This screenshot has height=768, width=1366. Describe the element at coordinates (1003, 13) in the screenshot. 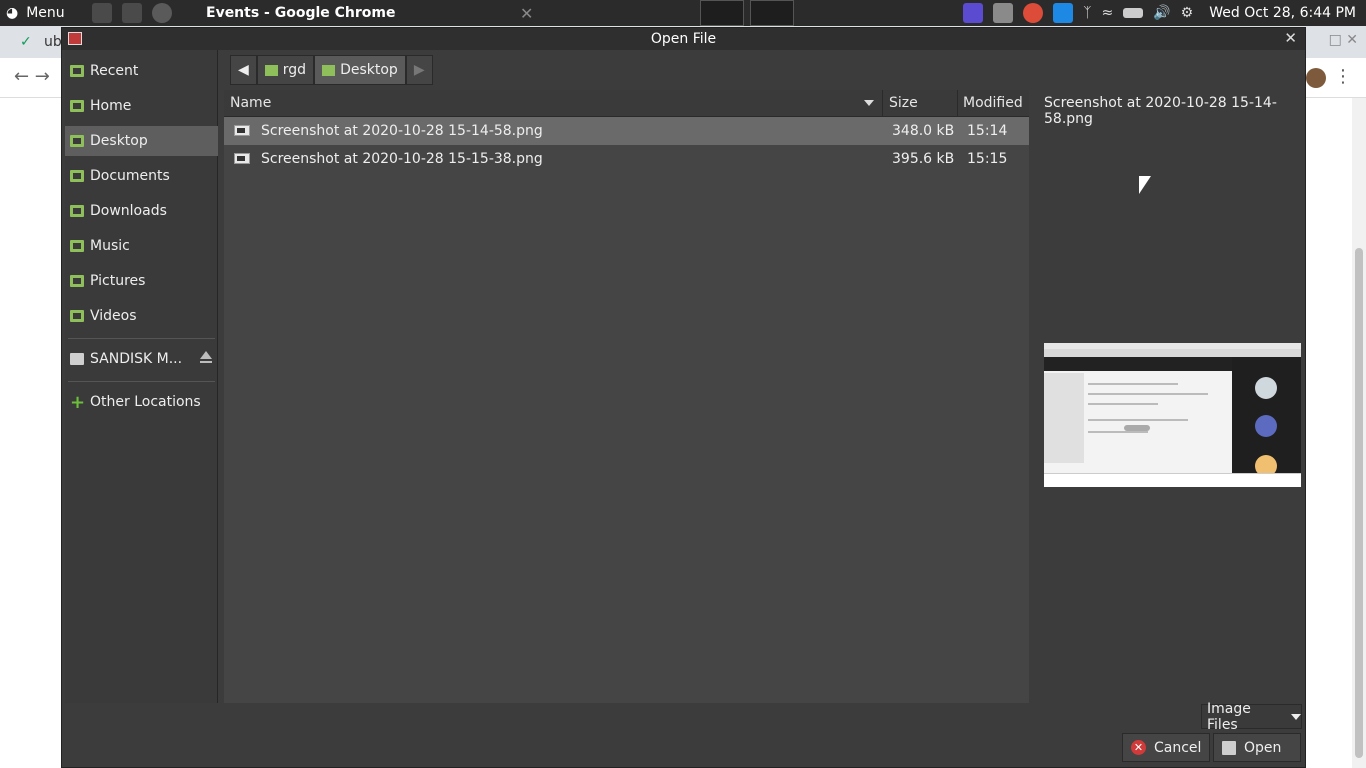

I see `printer-tray-icon` at that location.